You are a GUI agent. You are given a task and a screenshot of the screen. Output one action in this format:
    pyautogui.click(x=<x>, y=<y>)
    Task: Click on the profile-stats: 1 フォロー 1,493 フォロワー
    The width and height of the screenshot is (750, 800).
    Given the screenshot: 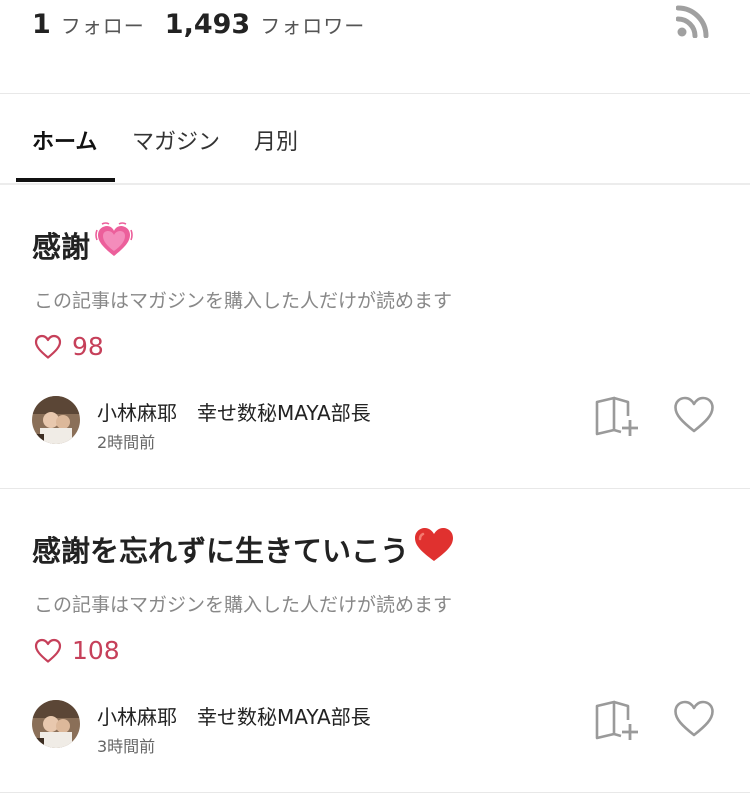 What is the action you would take?
    pyautogui.click(x=208, y=24)
    